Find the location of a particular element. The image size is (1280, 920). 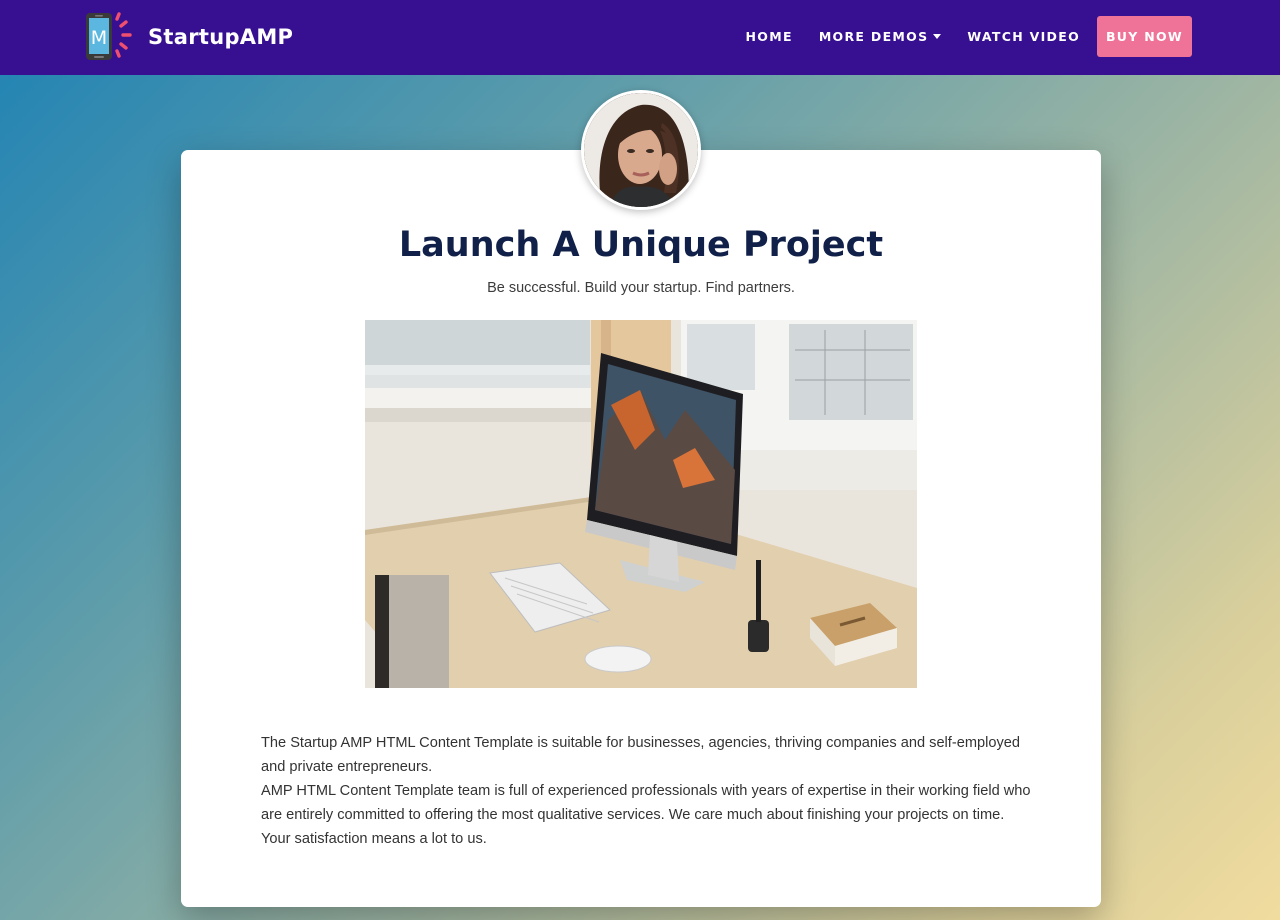

nav-more-demos: MORE DEMOS is located at coordinates (880, 36).